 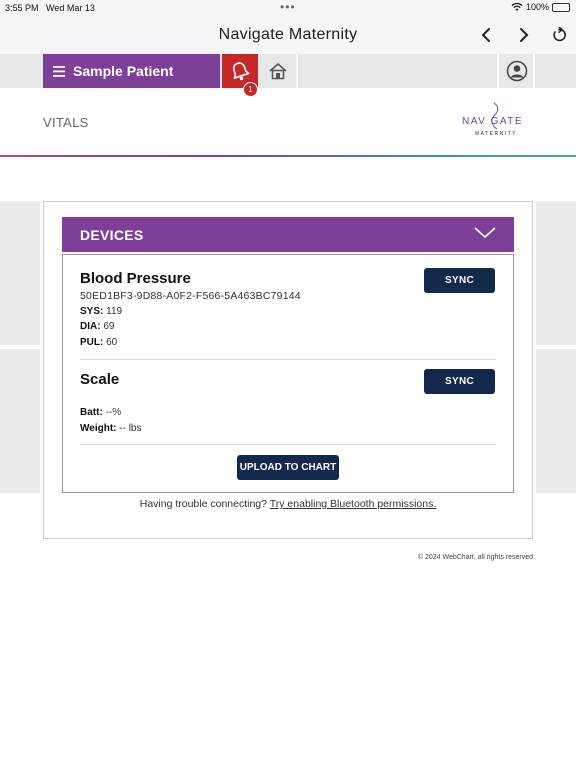 I want to click on chevron-right-icon, so click(x=524, y=35).